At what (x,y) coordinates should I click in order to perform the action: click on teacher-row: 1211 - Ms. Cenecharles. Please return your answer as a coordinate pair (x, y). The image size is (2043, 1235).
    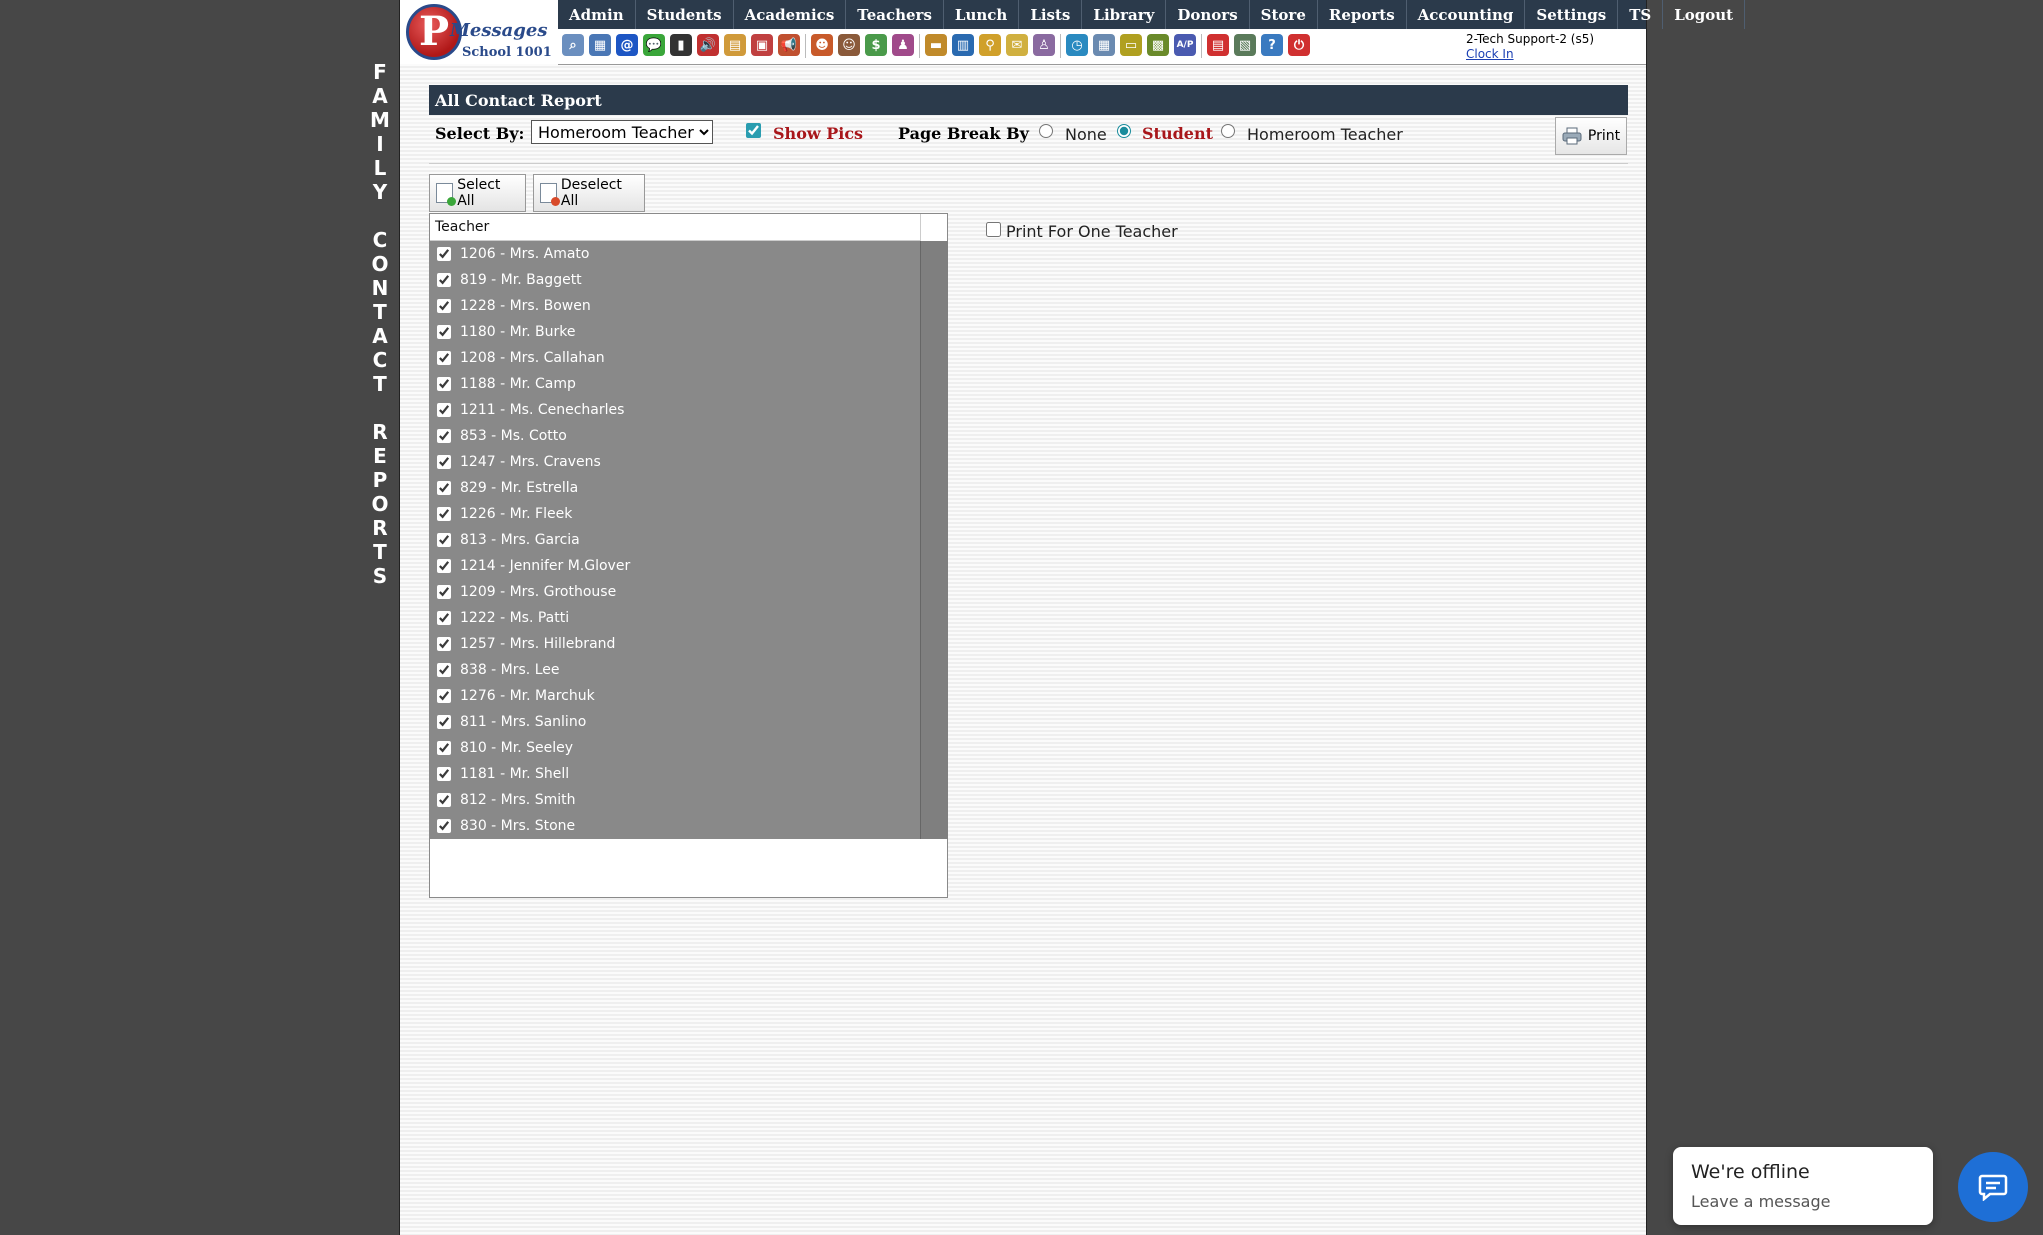
    Looking at the image, I should click on (675, 410).